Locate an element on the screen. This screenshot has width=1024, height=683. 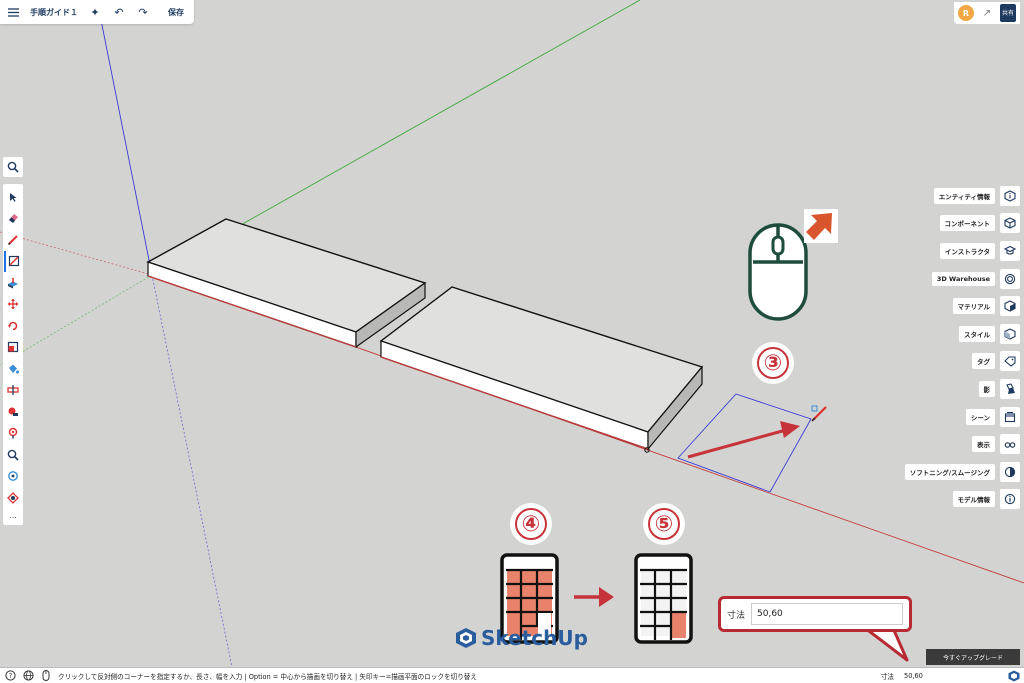
panel-materials: マテリアル is located at coordinates (986, 306).